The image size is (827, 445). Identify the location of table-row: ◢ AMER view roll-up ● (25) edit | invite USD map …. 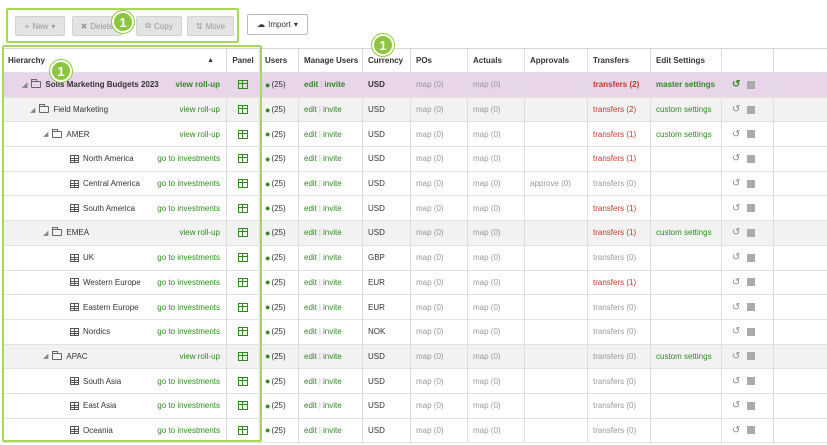
(415, 135).